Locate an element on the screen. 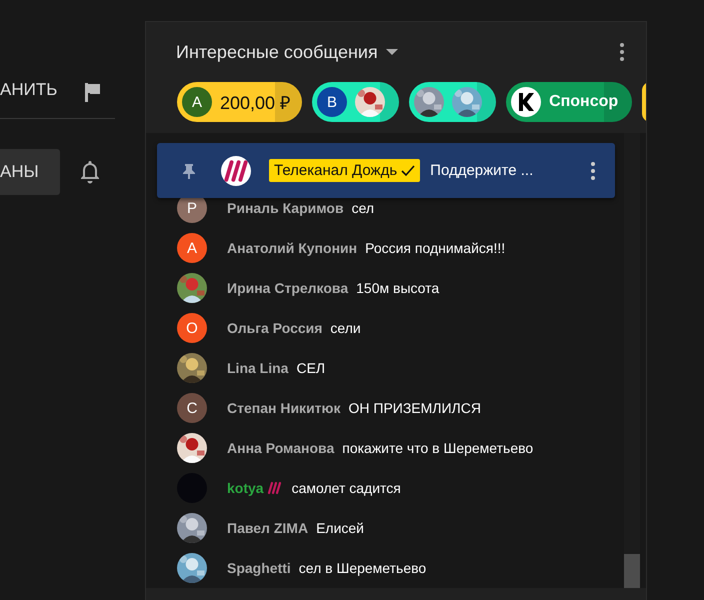  avatar: С is located at coordinates (192, 408).